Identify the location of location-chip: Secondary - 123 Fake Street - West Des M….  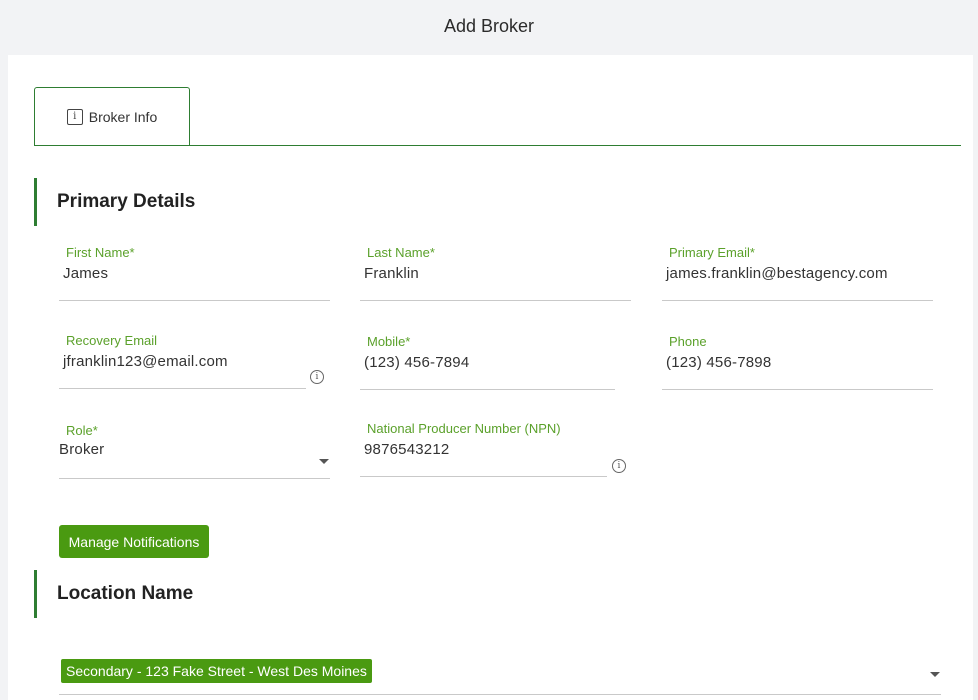
(216, 671).